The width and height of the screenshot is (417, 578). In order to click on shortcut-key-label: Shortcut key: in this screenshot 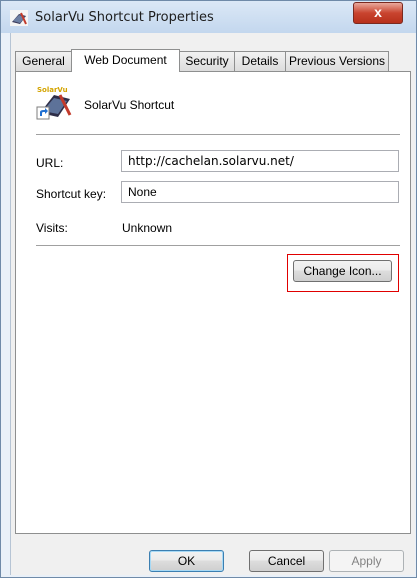, I will do `click(71, 194)`.